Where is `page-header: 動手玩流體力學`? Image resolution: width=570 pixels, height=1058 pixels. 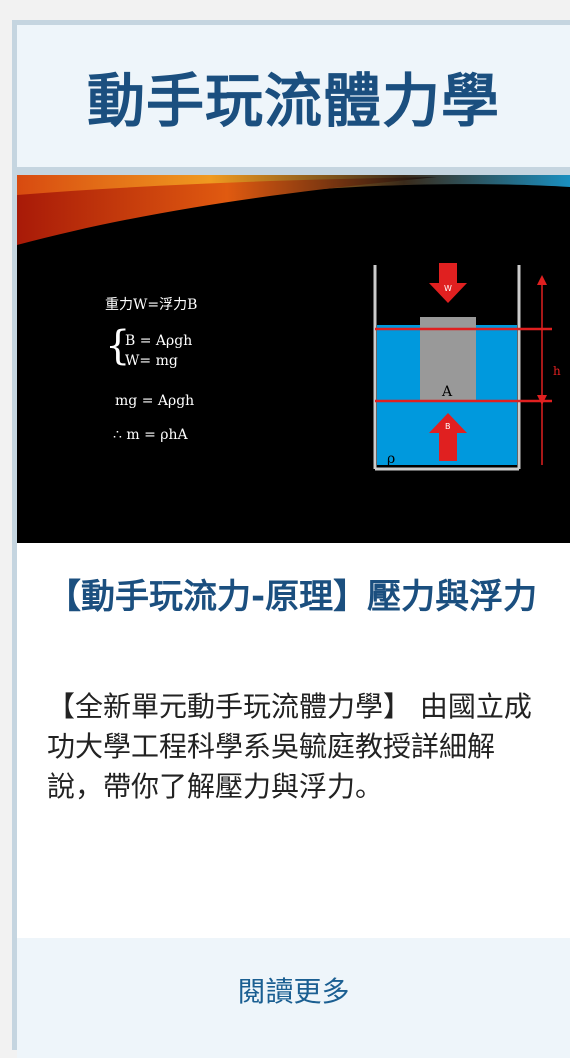 page-header: 動手玩流體力學 is located at coordinates (293, 96).